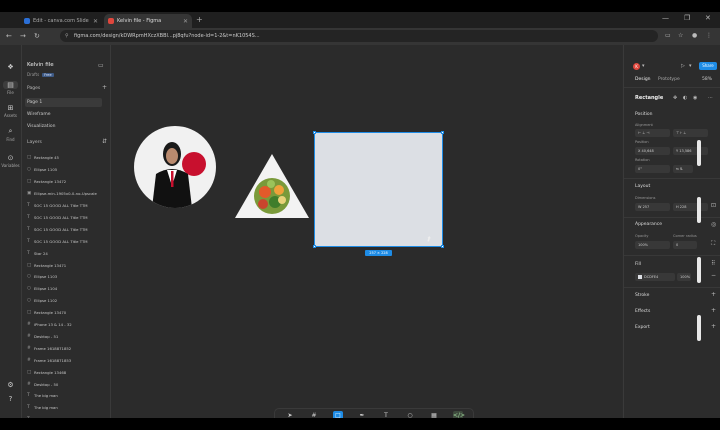  What do you see at coordinates (101, 65) in the screenshot?
I see `panel-toggle-icon: ▭` at bounding box center [101, 65].